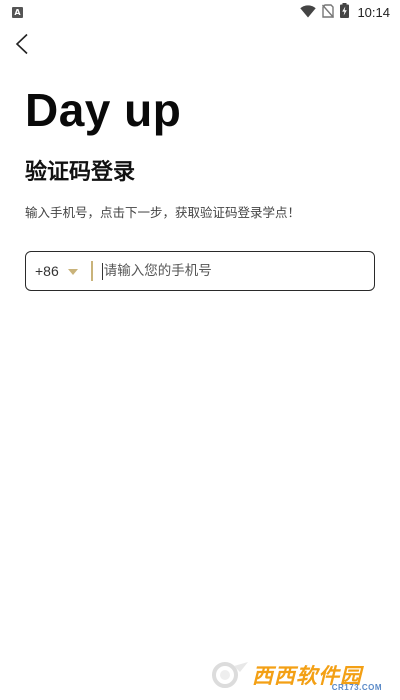  What do you see at coordinates (308, 12) in the screenshot?
I see `wifi-icon` at bounding box center [308, 12].